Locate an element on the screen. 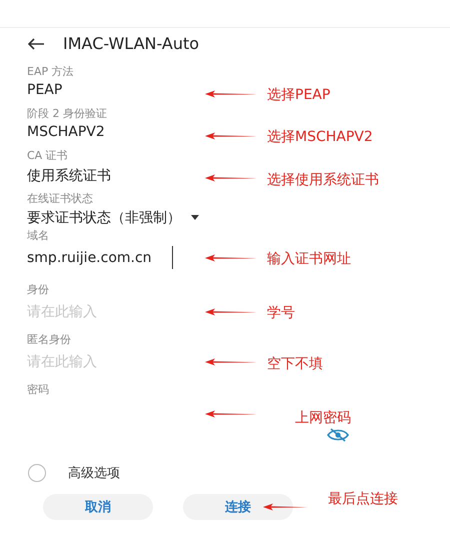  dropdown-value: 要求证书状态（非强制） is located at coordinates (104, 217).